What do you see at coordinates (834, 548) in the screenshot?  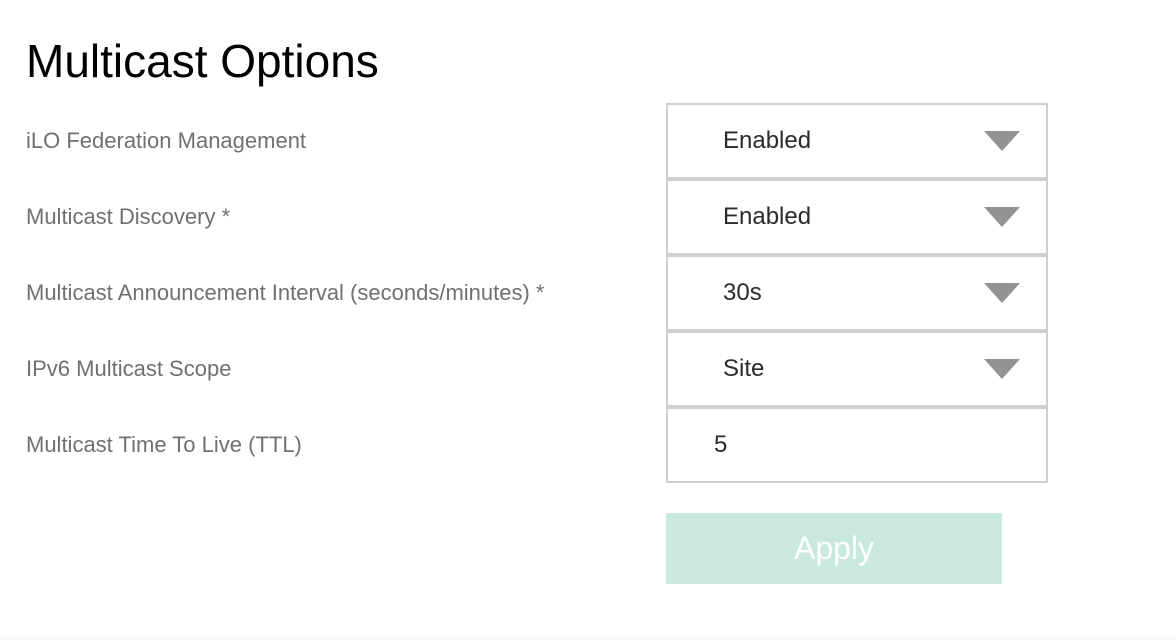 I see `apply-button: Apply` at bounding box center [834, 548].